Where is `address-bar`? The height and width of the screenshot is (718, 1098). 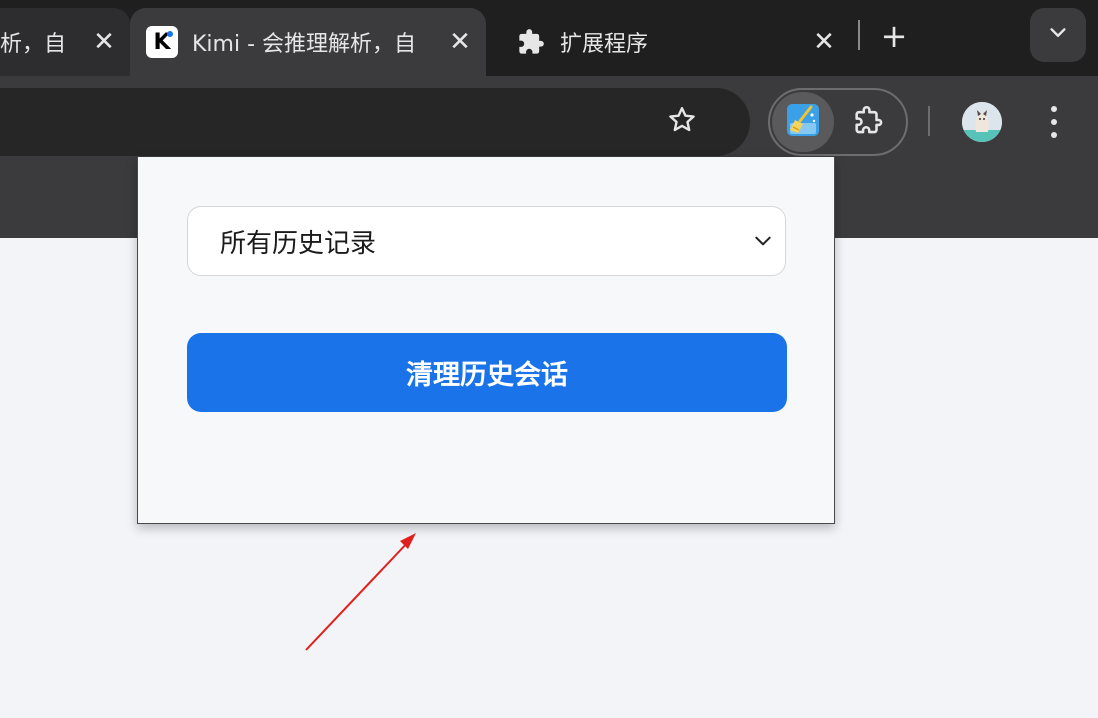 address-bar is located at coordinates (375, 122).